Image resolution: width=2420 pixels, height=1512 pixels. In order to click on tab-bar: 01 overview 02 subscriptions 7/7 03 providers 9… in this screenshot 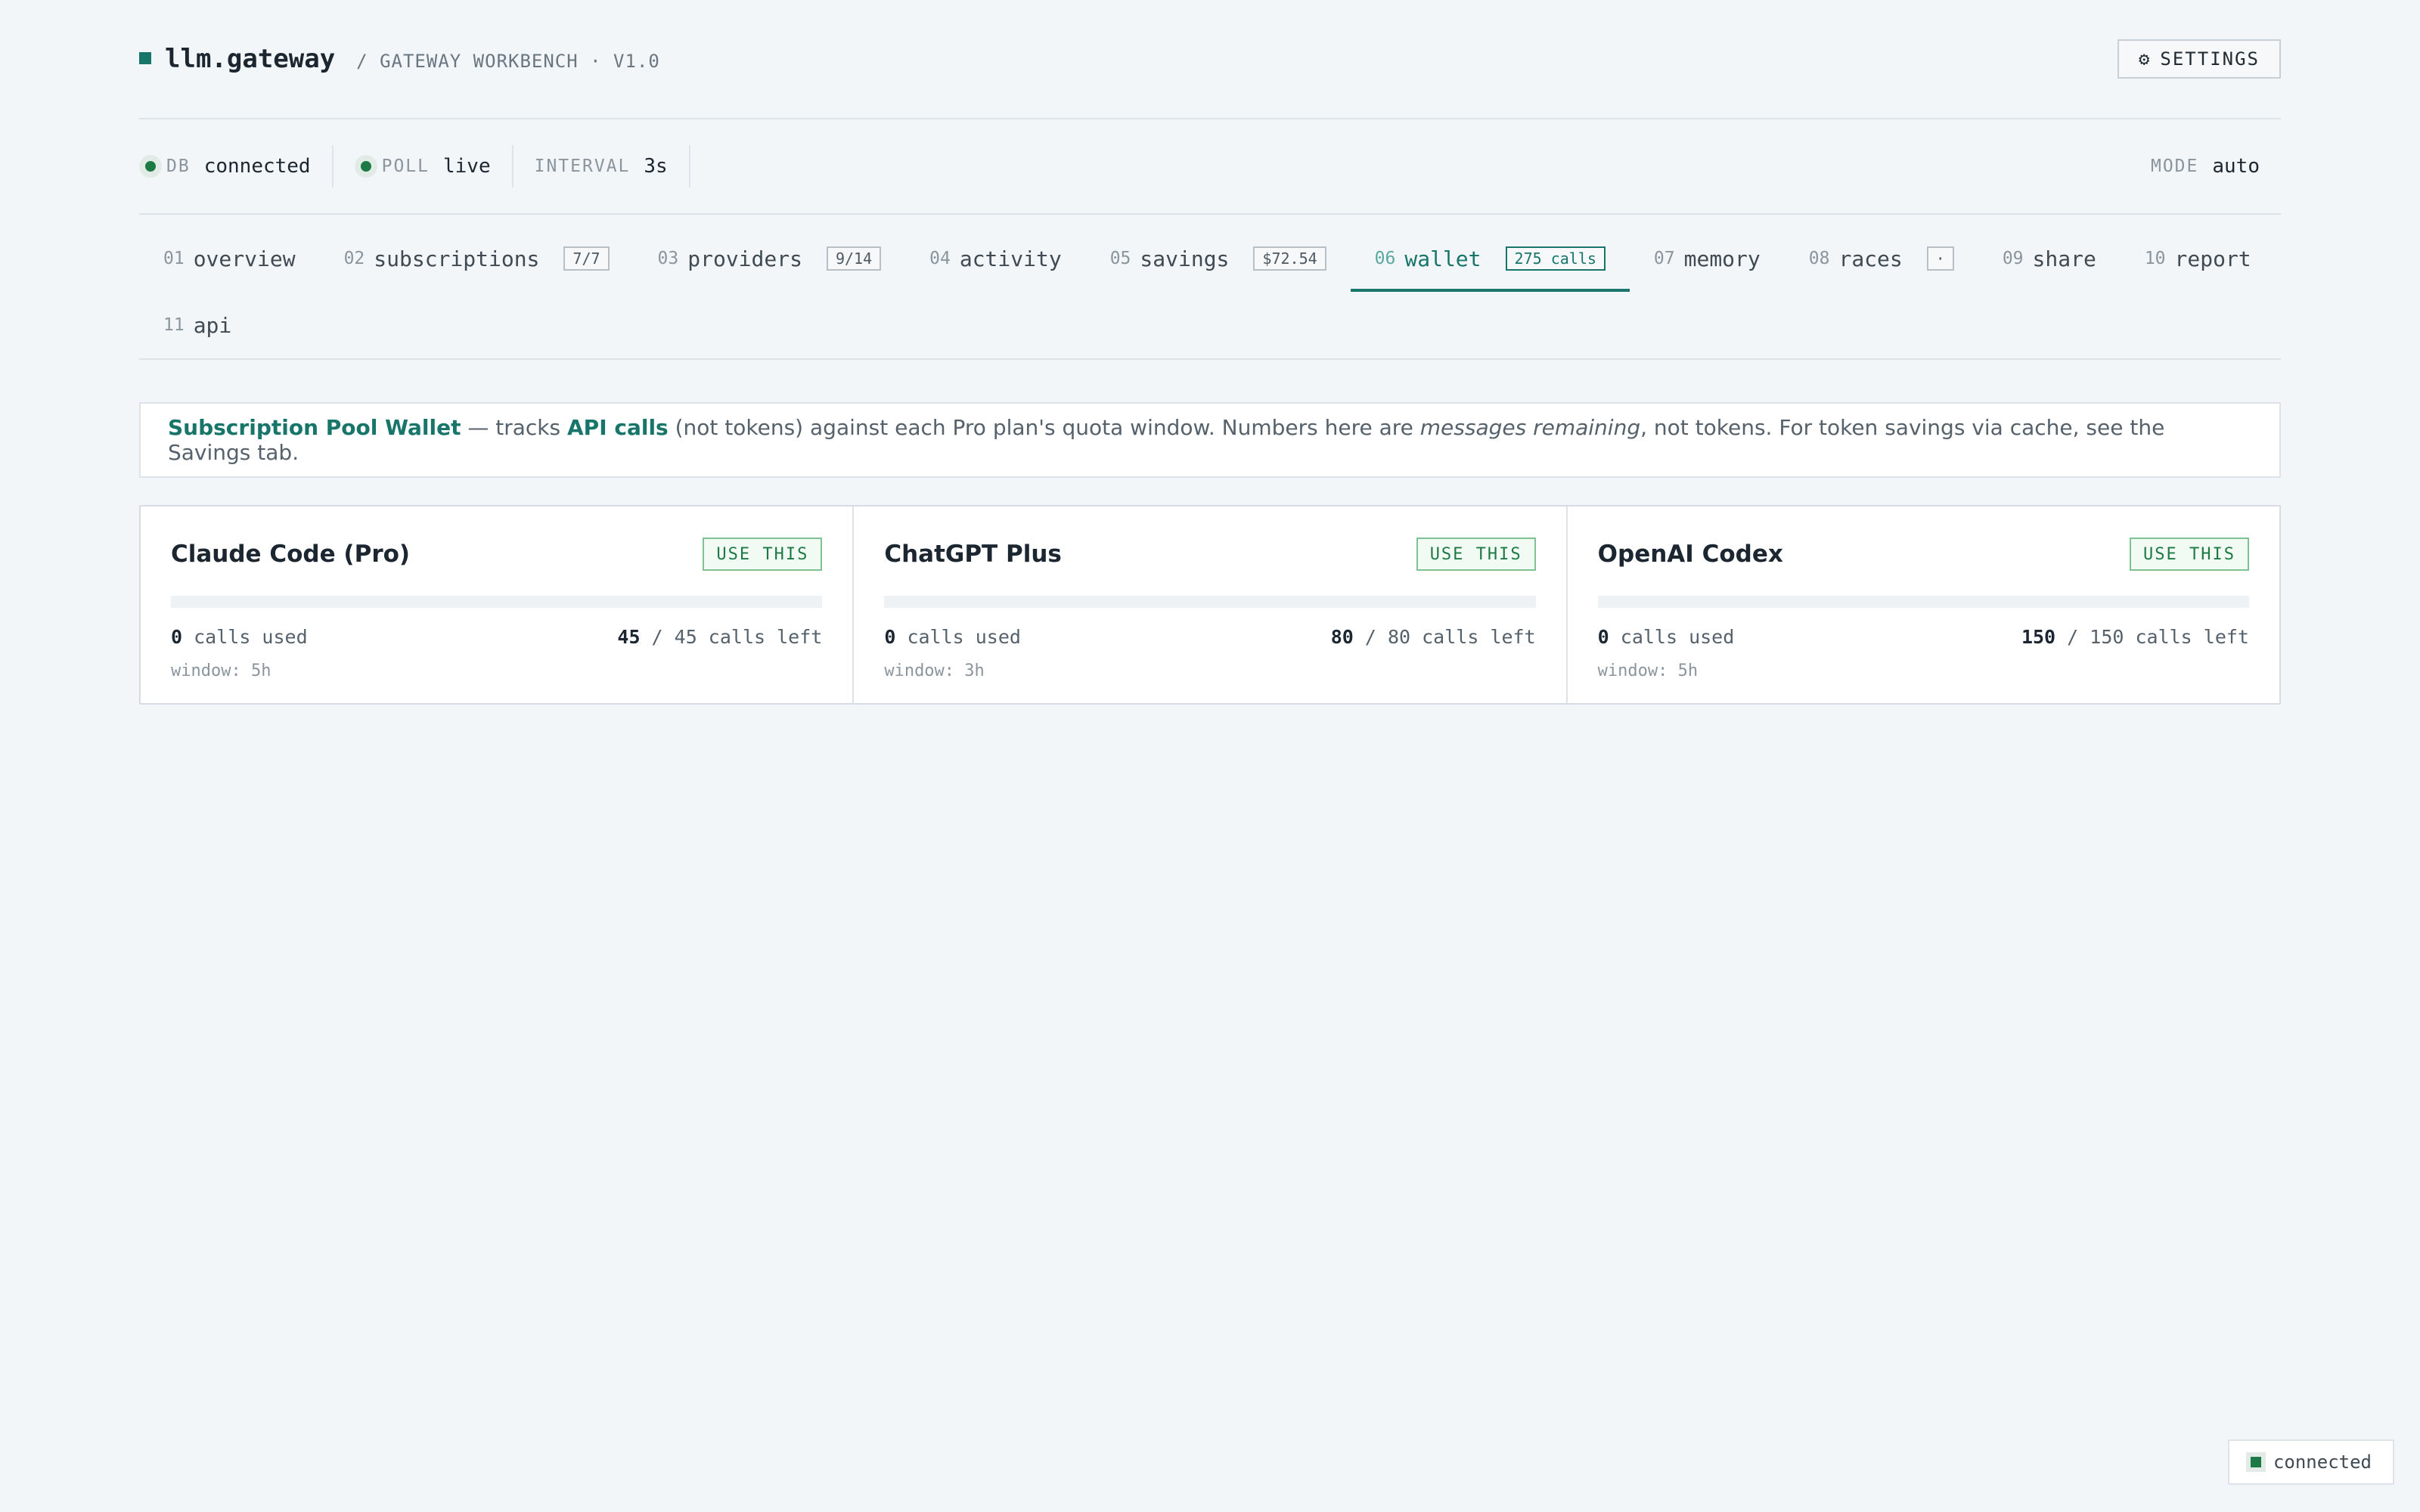, I will do `click(1210, 287)`.